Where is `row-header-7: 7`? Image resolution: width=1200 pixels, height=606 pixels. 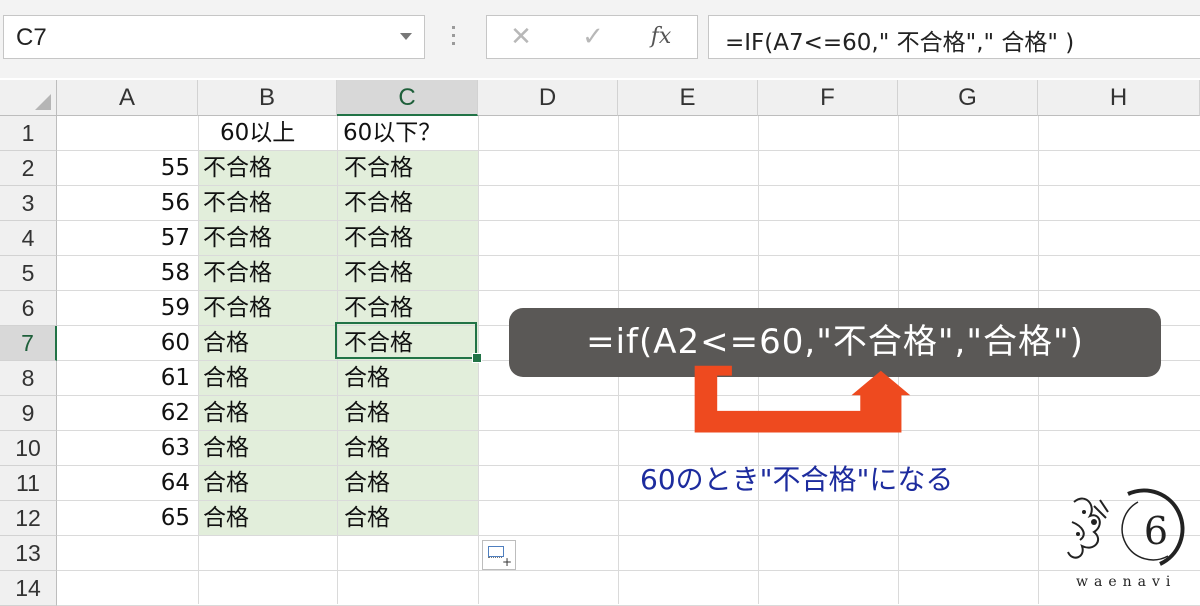 row-header-7: 7 is located at coordinates (28, 343).